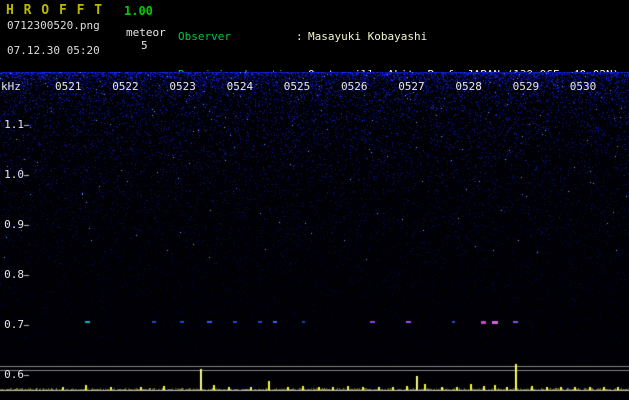 Image resolution: width=629 pixels, height=400 pixels. Describe the element at coordinates (53, 25) in the screenshot. I see `output-filename: 0712300520.png` at that location.